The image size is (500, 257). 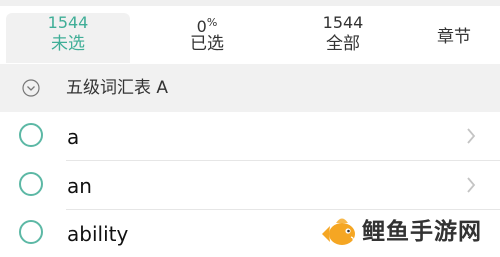 What do you see at coordinates (207, 44) in the screenshot?
I see `tab-label: 已选` at bounding box center [207, 44].